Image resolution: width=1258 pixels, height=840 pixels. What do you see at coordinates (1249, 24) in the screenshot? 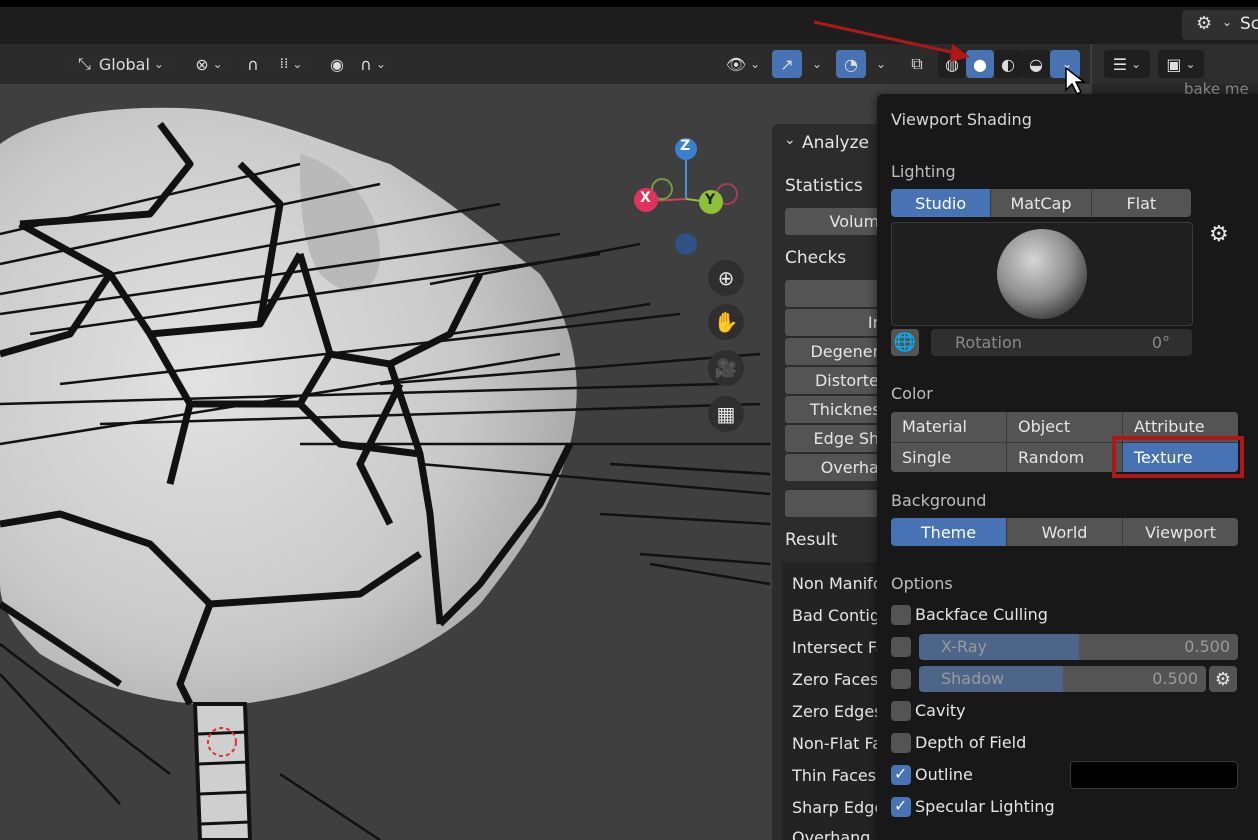
I see `scene-label: Sc` at bounding box center [1249, 24].